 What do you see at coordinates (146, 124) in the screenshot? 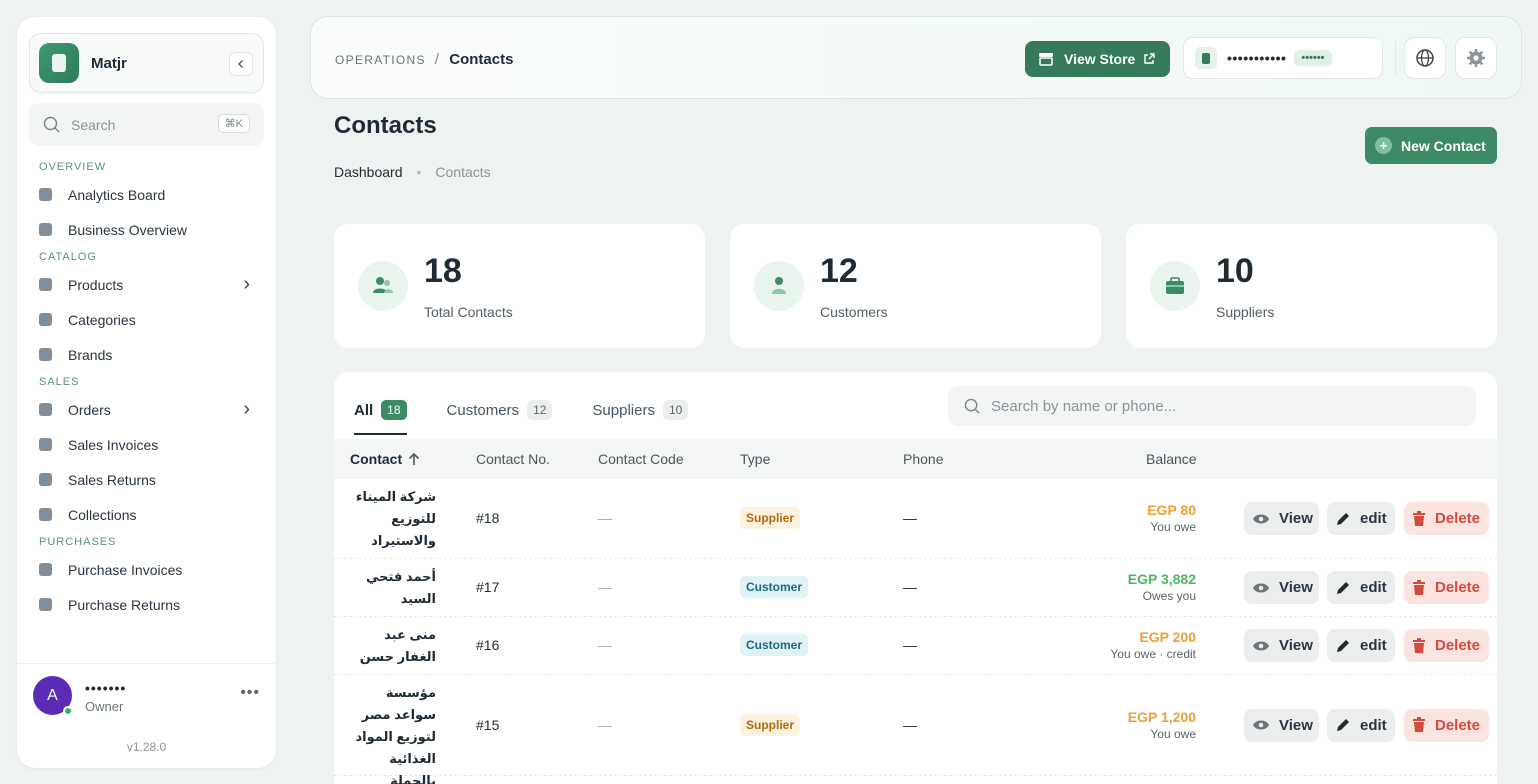
I see `sidebar-search: Search ⌘K` at bounding box center [146, 124].